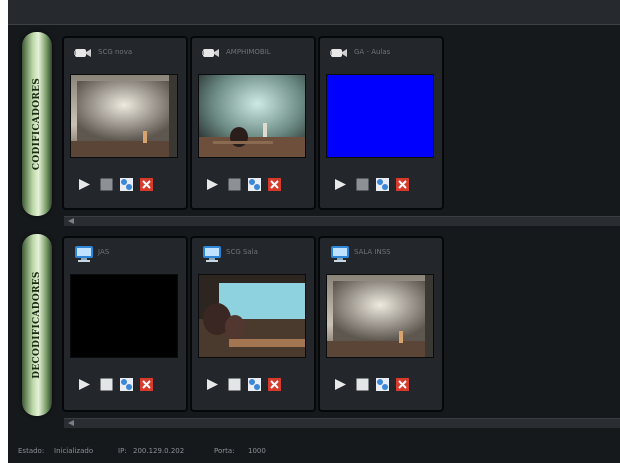 The width and height of the screenshot is (620, 463). I want to click on encoder-card: AMPHIMOBIL, so click(253, 123).